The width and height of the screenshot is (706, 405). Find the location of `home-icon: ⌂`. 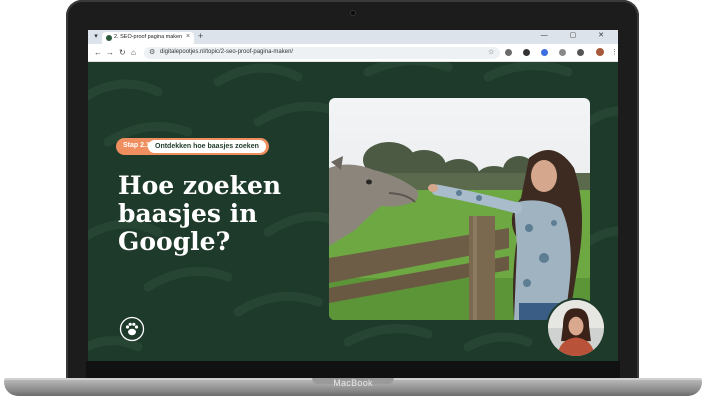

home-icon: ⌂ is located at coordinates (133, 53).